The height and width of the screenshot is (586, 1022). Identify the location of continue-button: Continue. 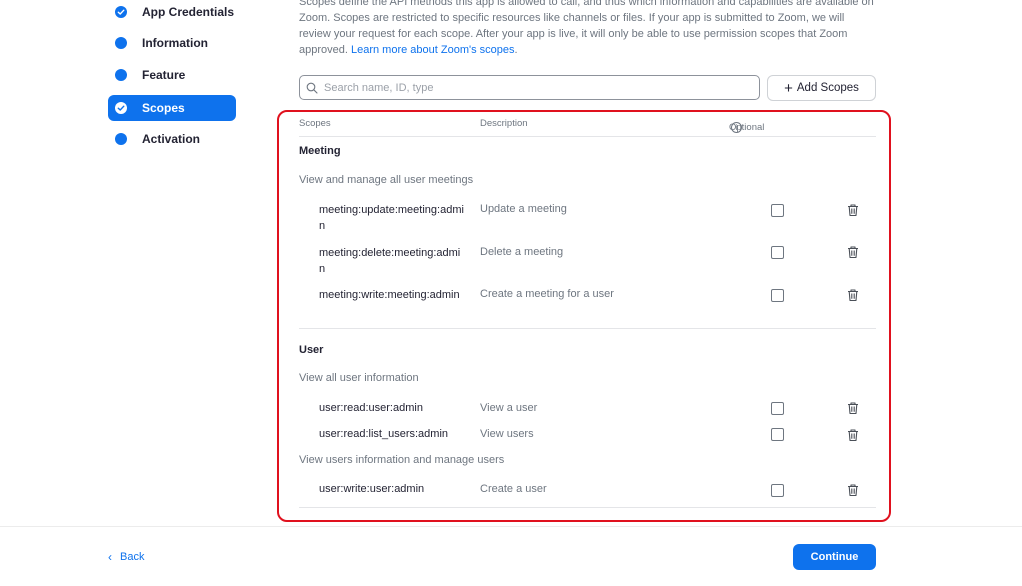
(834, 557).